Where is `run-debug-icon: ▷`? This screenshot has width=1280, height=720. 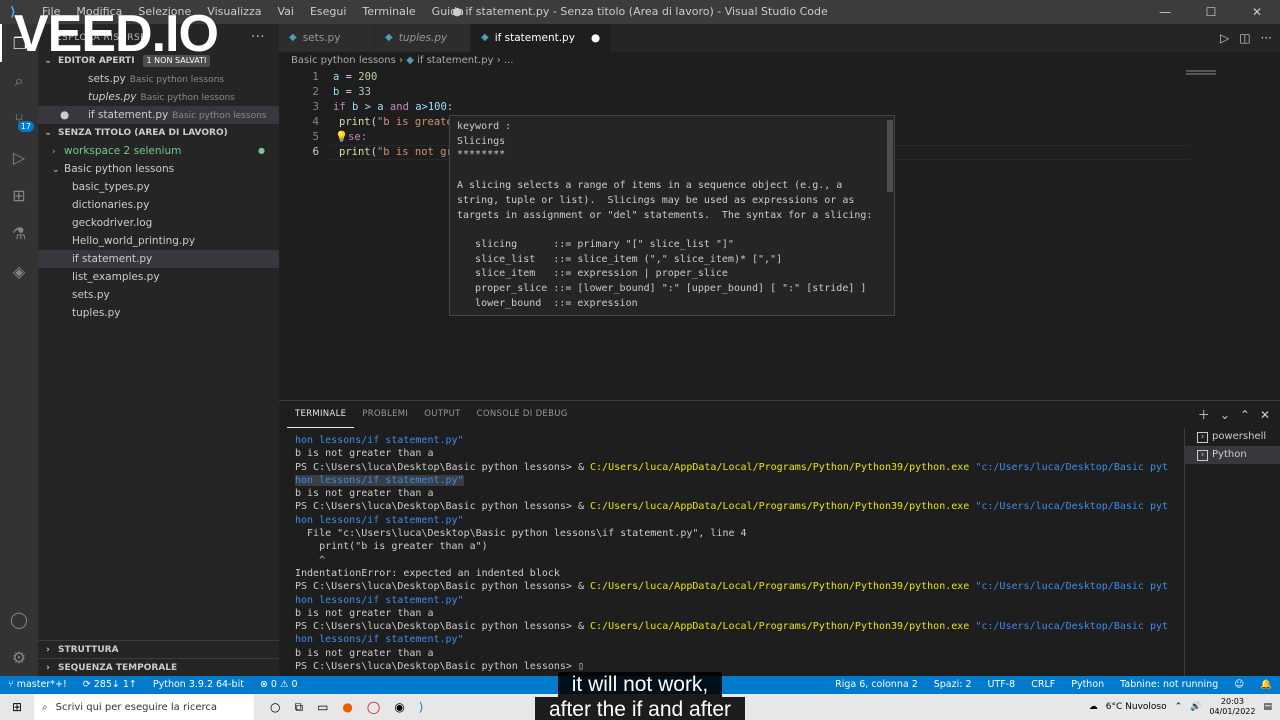 run-debug-icon: ▷ is located at coordinates (19, 157).